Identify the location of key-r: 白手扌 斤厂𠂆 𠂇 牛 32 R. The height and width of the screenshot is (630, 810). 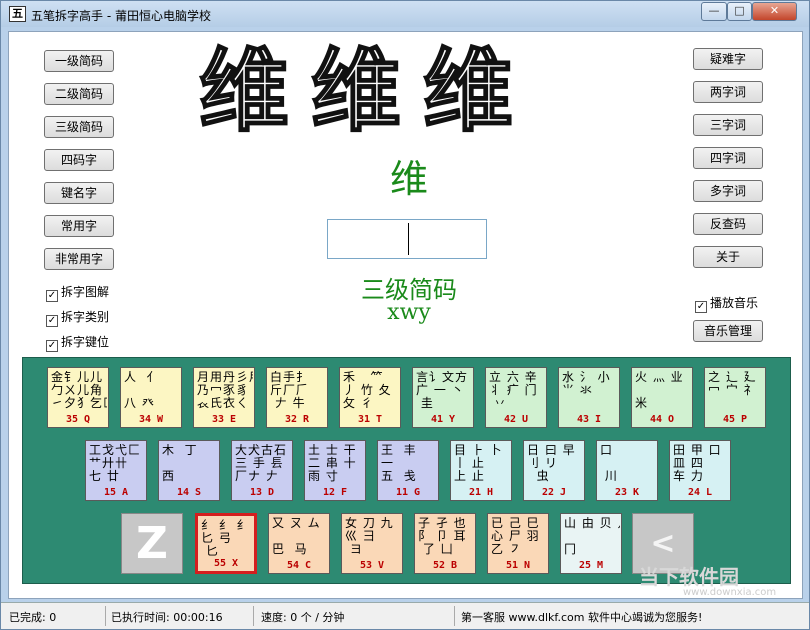
(297, 397).